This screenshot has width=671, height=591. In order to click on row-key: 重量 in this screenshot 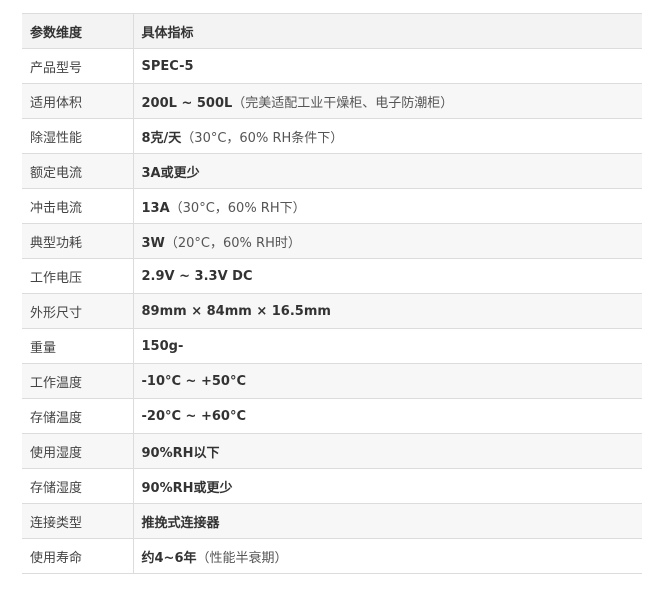, I will do `click(78, 346)`.